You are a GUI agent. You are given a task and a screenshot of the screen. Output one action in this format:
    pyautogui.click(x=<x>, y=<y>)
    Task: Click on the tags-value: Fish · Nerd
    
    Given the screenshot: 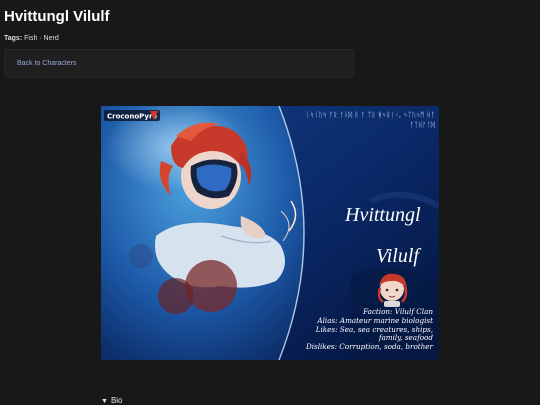 What is the action you would take?
    pyautogui.click(x=41, y=38)
    